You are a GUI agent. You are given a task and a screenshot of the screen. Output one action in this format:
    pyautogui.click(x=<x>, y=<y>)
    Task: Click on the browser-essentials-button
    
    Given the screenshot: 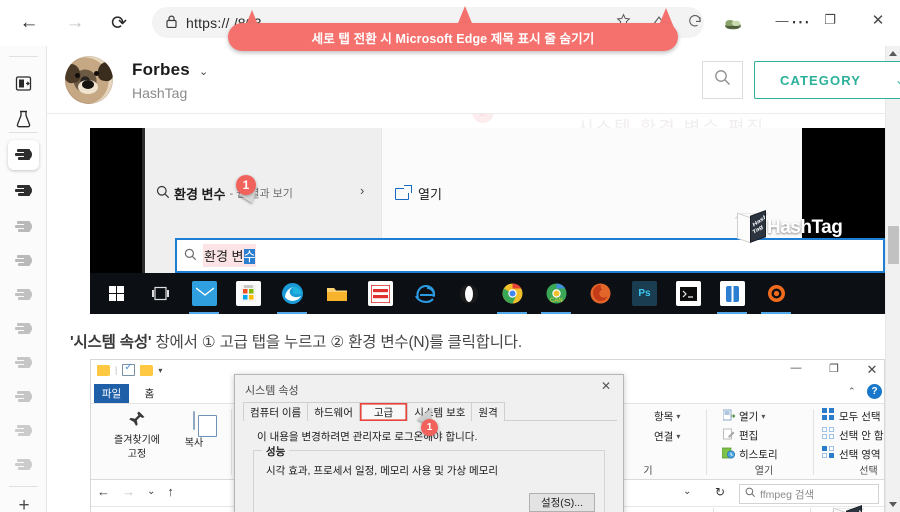 What is the action you would take?
    pyautogui.click(x=23, y=119)
    